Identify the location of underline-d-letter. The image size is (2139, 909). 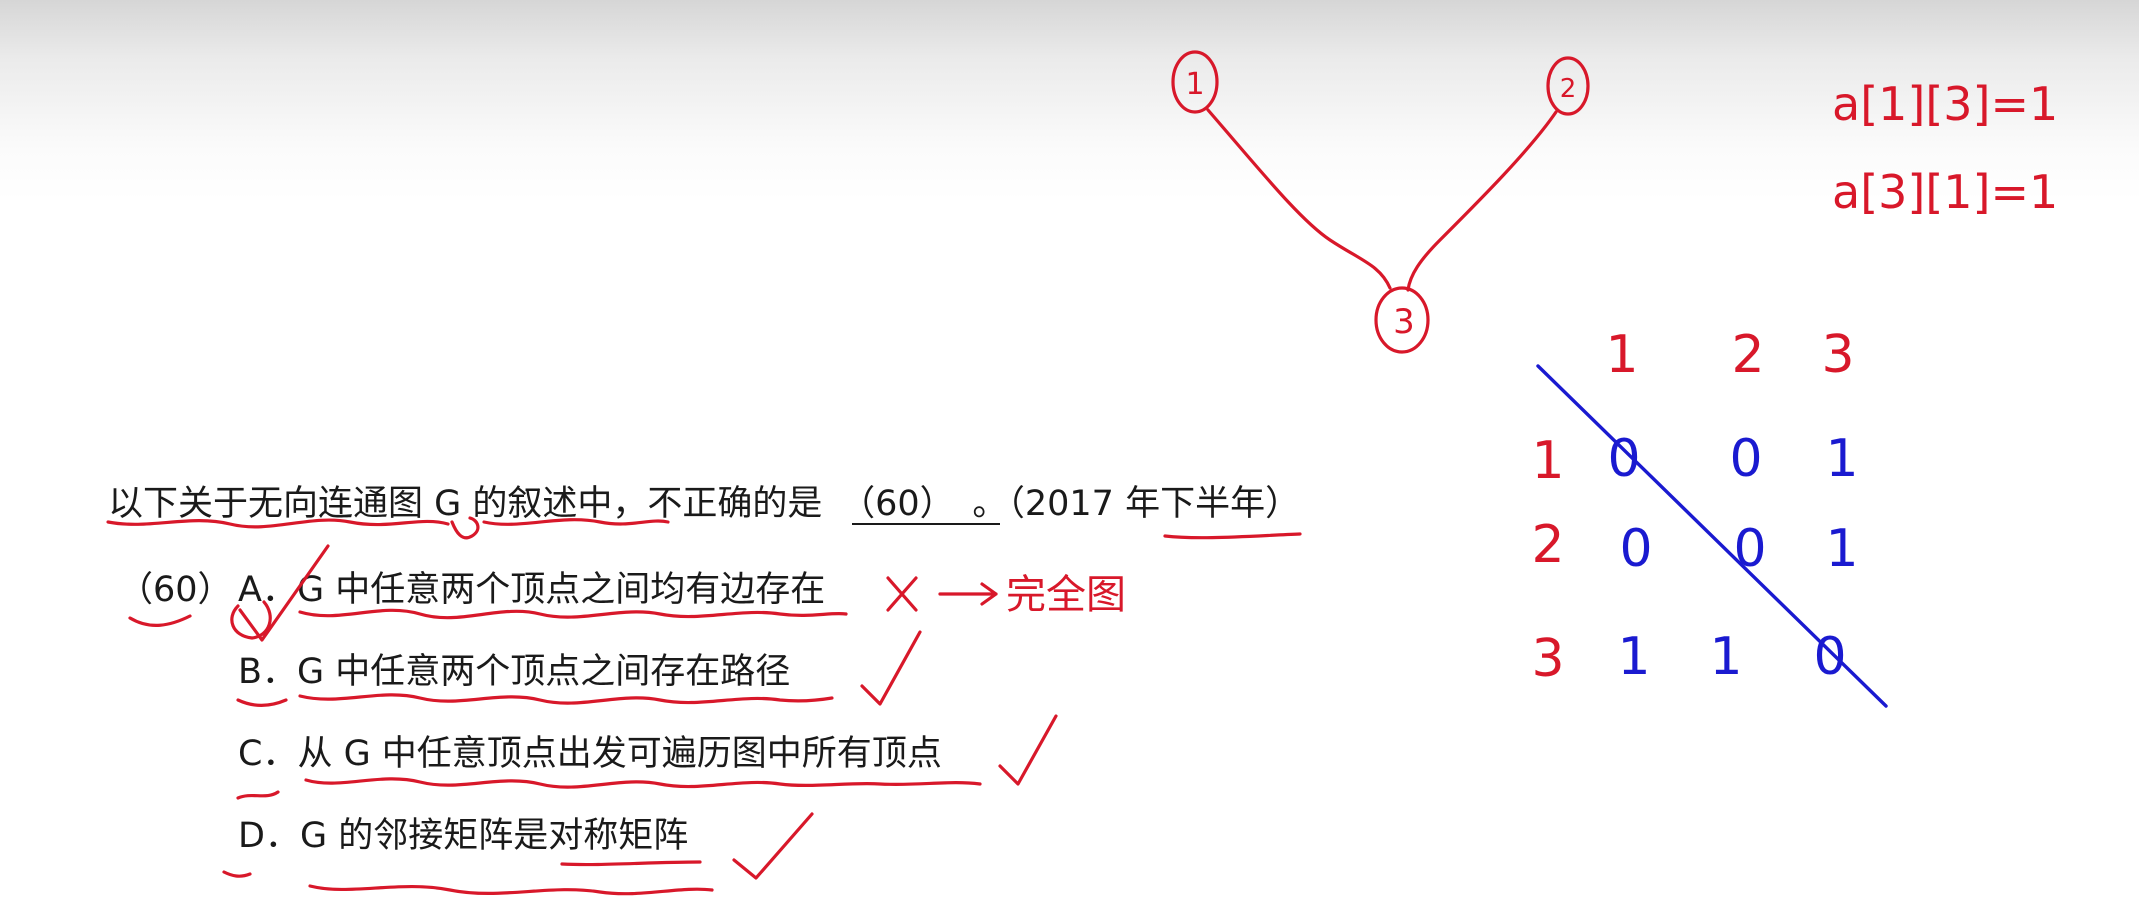
(237, 874).